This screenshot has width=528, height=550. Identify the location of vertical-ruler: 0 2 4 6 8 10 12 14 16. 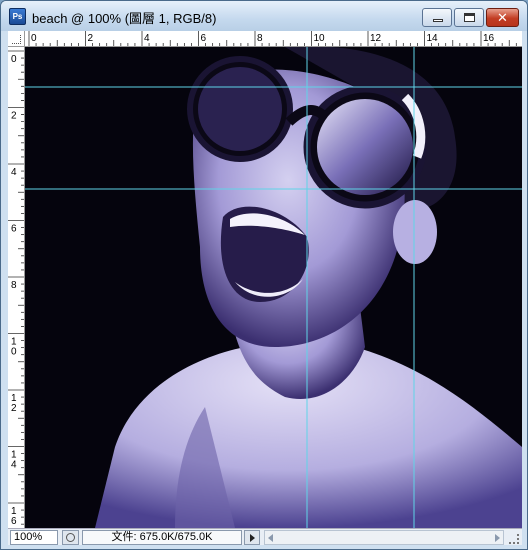
(16, 287).